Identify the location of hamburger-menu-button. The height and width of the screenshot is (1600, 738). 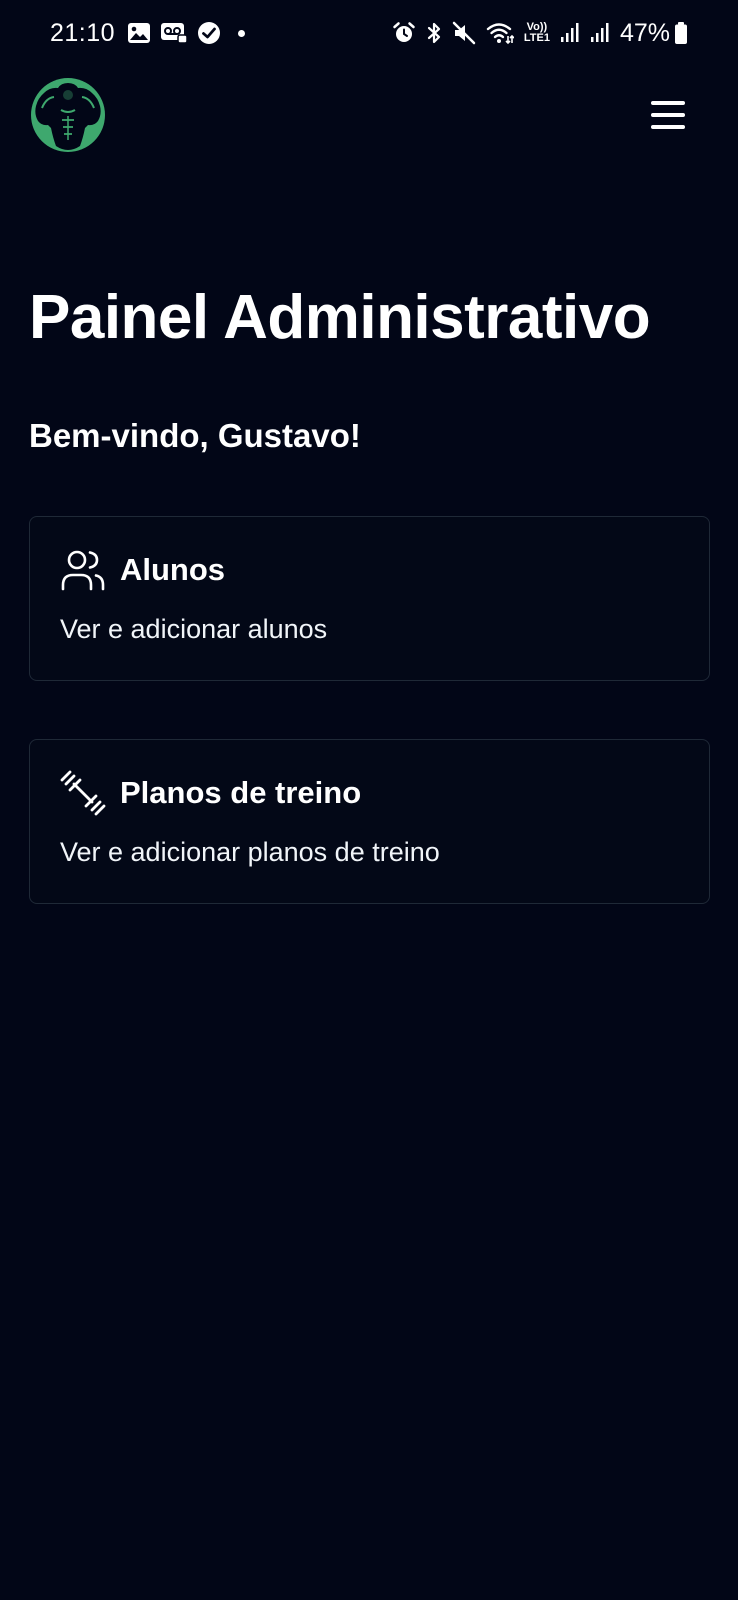
(668, 115).